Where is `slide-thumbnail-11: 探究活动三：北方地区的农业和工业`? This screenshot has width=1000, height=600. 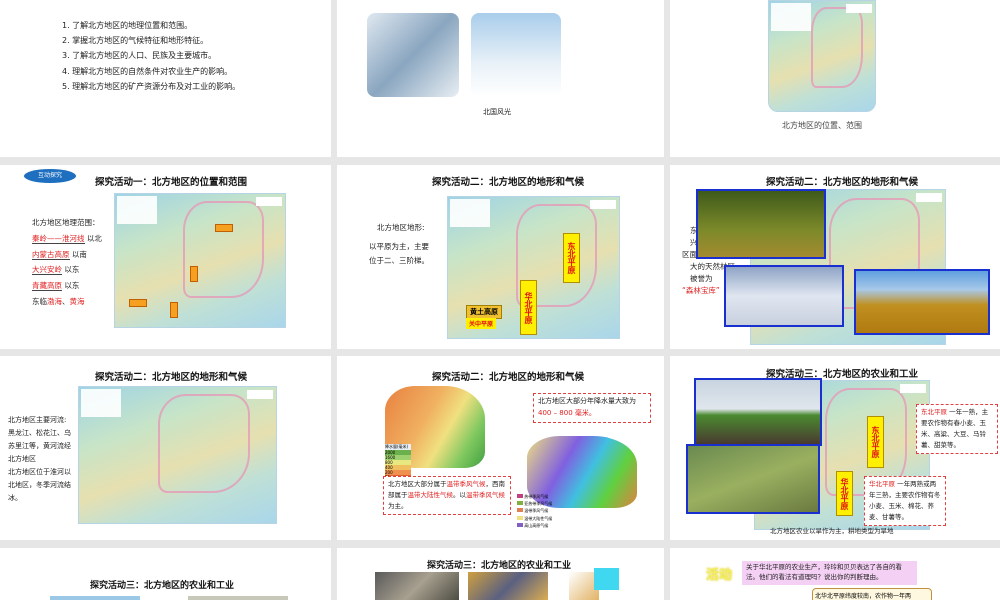
slide-thumbnail-11: 探究活动三：北方地区的农业和工业 is located at coordinates (500, 574).